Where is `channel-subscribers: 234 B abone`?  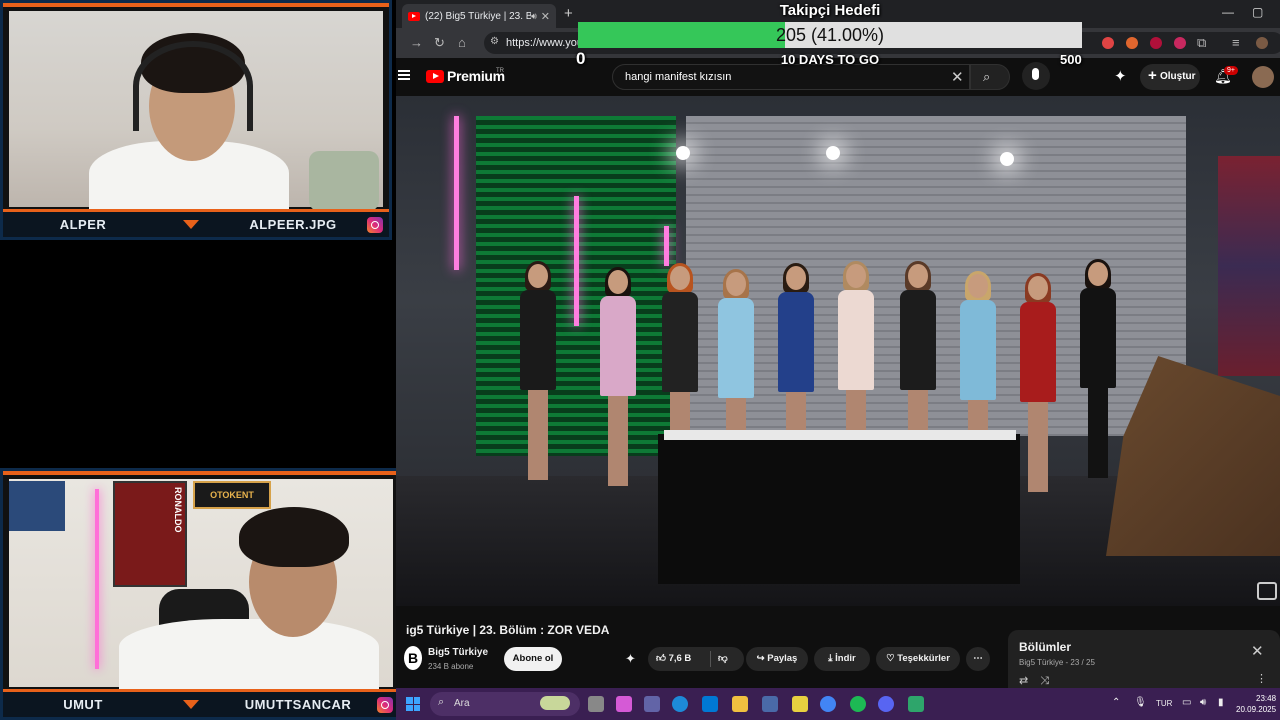
channel-subscribers: 234 B abone is located at coordinates (451, 666).